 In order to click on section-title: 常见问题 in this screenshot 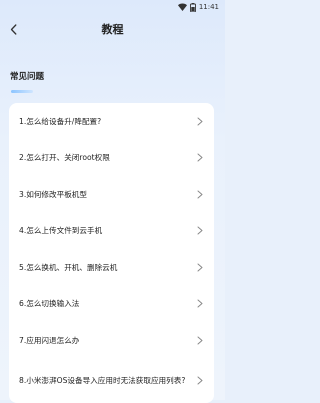, I will do `click(27, 77)`.